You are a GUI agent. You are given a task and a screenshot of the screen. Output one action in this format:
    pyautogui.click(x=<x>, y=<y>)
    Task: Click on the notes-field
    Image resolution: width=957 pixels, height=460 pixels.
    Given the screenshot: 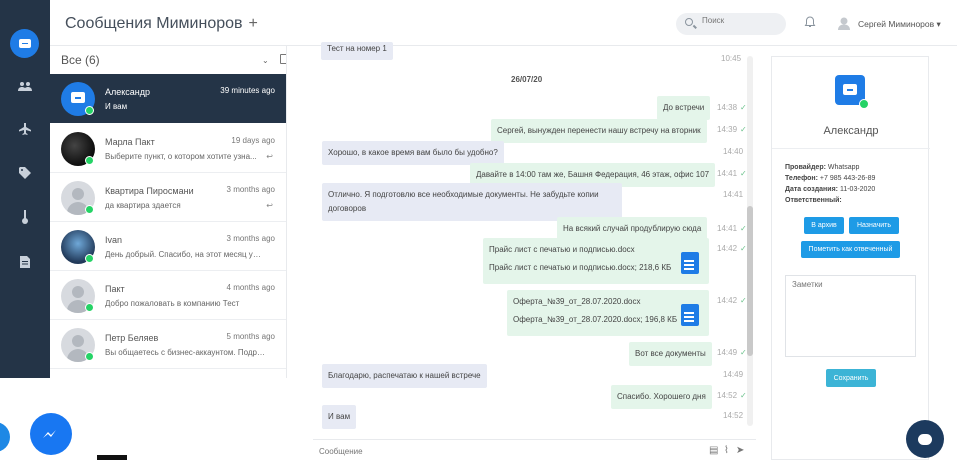 What is the action you would take?
    pyautogui.click(x=850, y=316)
    